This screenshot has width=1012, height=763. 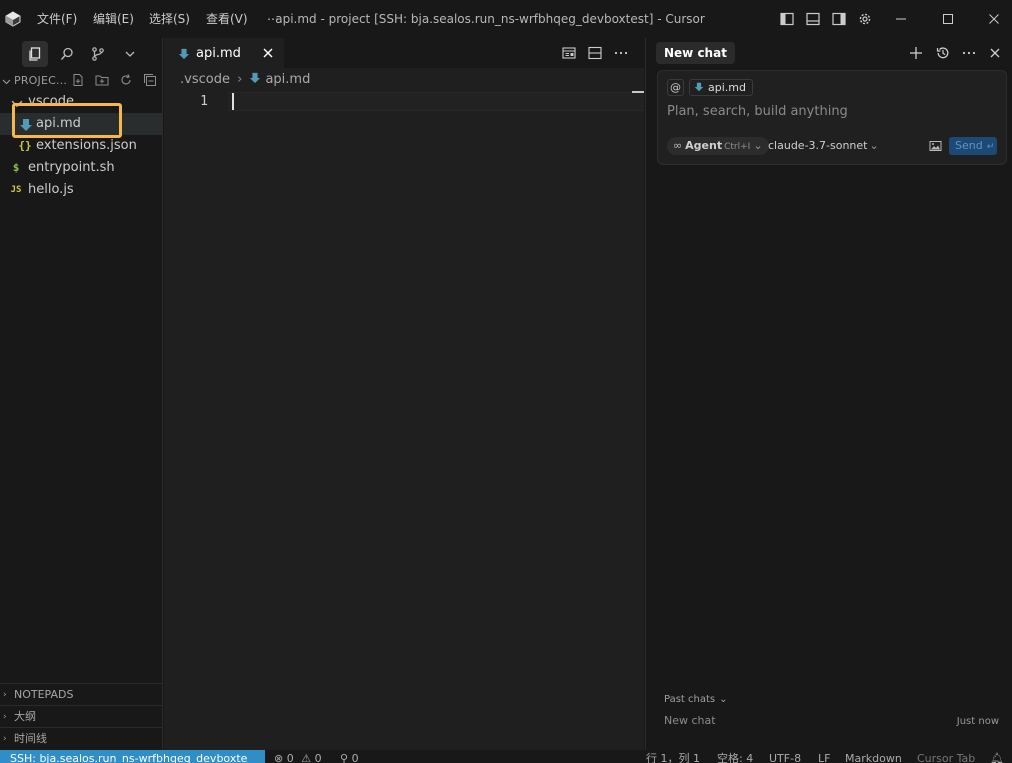 I want to click on chat-tab-new-chat: New chat, so click(x=695, y=53).